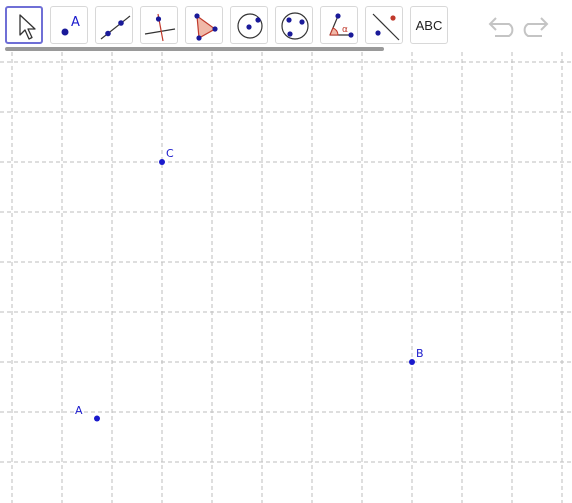  Describe the element at coordinates (79, 410) in the screenshot. I see `point-label-a: A` at that location.